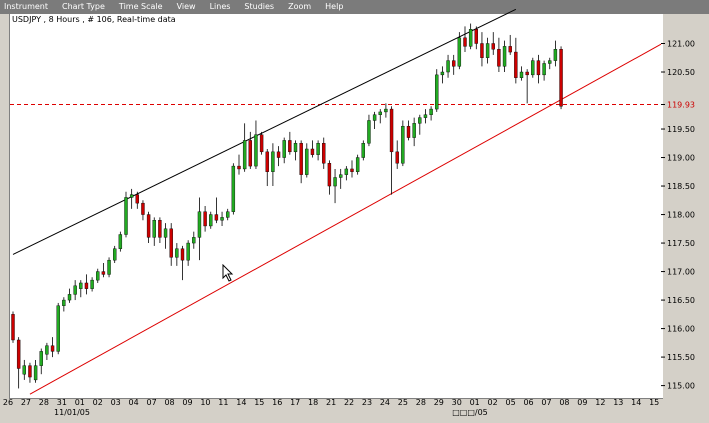  What do you see at coordinates (511, 402) in the screenshot?
I see `x-tick-label: 05` at bounding box center [511, 402].